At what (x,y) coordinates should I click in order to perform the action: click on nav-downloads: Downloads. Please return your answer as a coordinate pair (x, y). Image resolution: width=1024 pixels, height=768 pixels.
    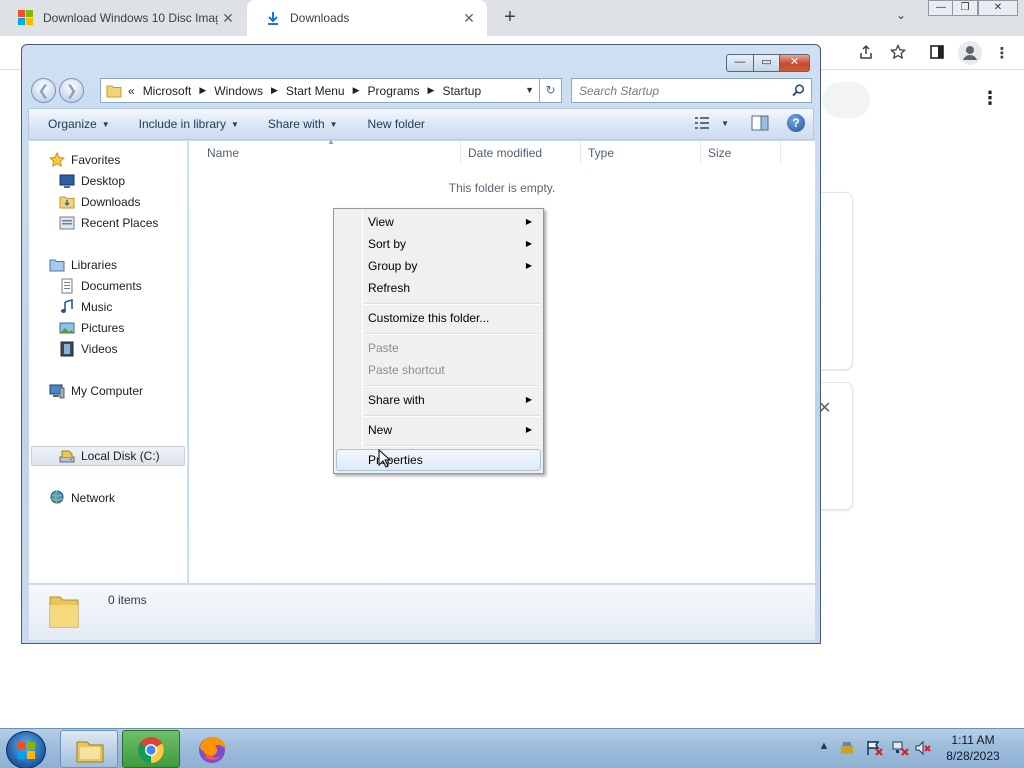
    Looking at the image, I should click on (99, 202).